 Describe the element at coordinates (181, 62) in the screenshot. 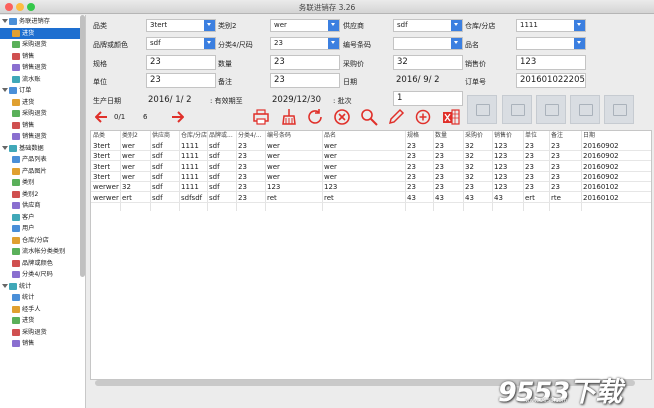

I see `spec-input: 23` at that location.